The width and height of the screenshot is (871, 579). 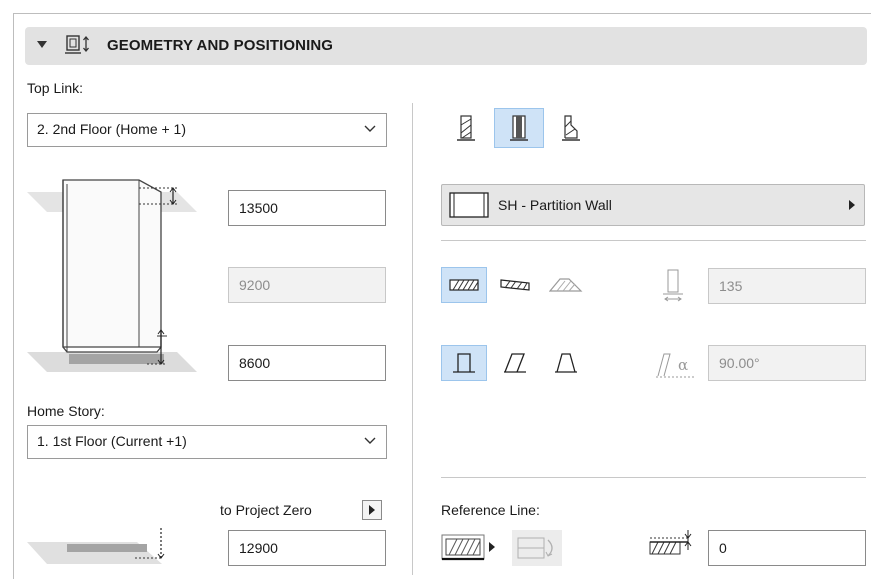 I want to click on thickness-input: 135, so click(x=787, y=286).